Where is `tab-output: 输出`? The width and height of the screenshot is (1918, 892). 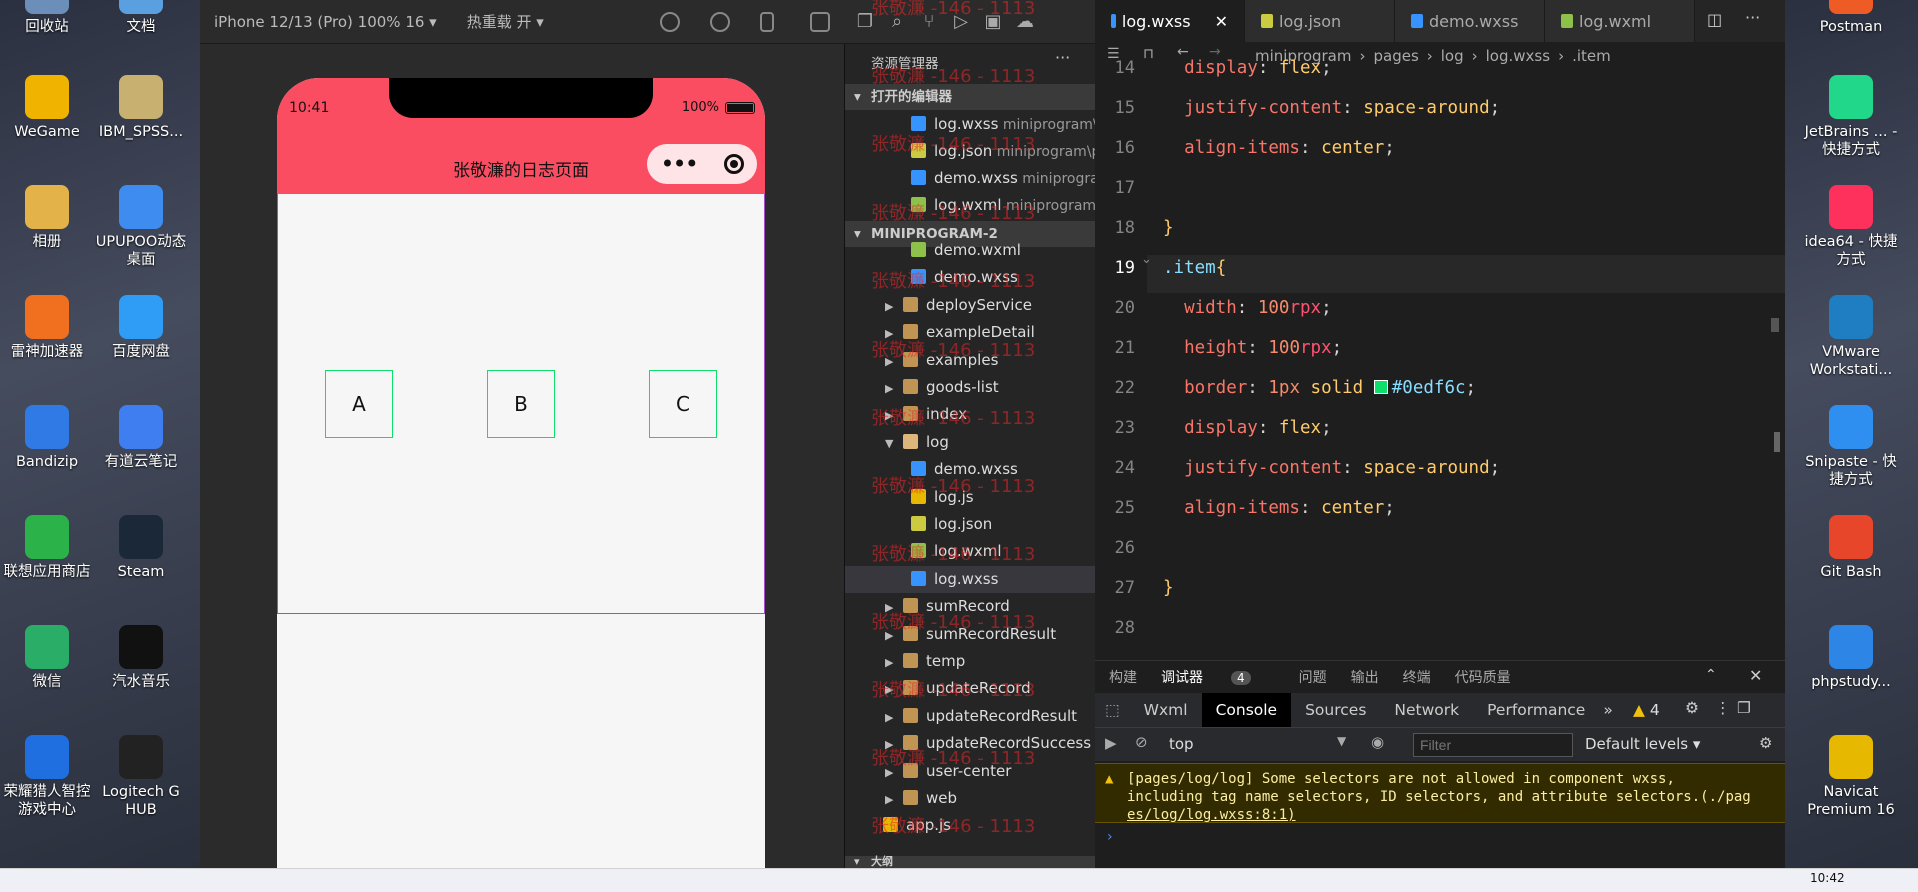
tab-output: 输出 is located at coordinates (1365, 677).